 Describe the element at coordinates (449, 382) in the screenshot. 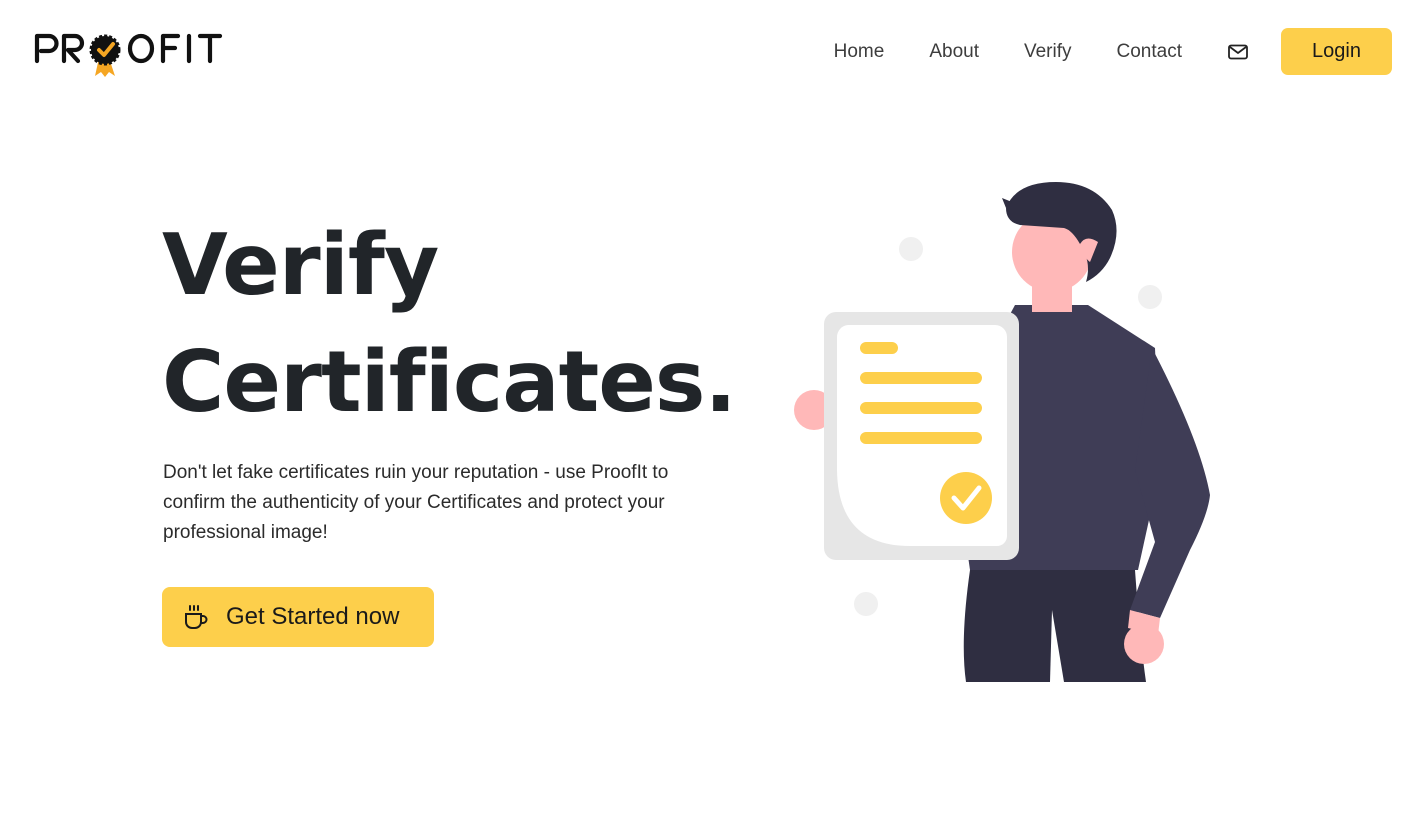

I see `hero-title-line2: Certificates.` at that location.